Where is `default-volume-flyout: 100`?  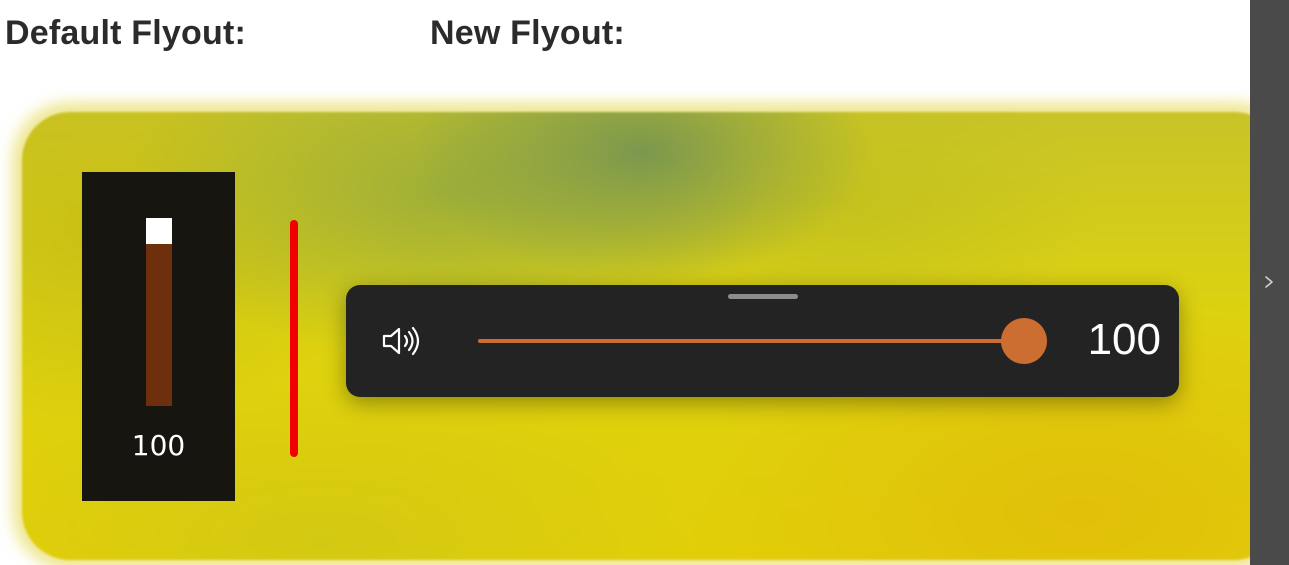 default-volume-flyout: 100 is located at coordinates (158, 336).